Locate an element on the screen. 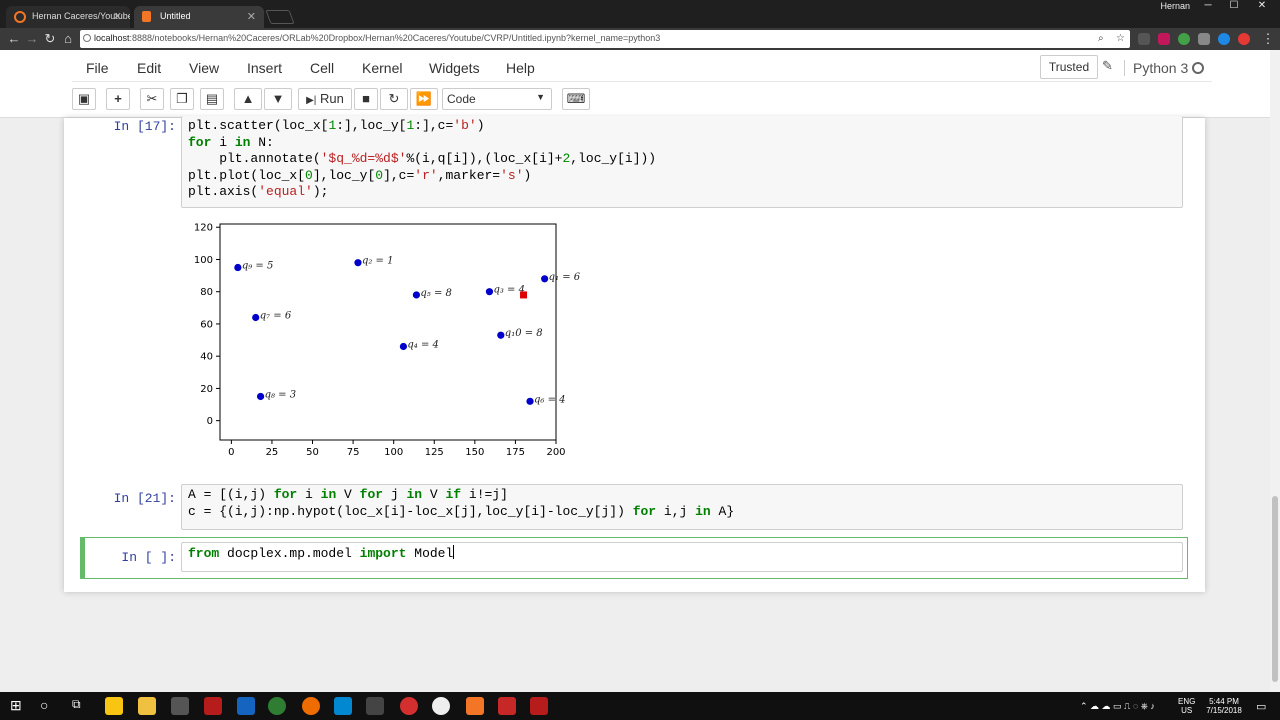 The width and height of the screenshot is (1280, 720). x-tick-label: 175 is located at coordinates (515, 452).